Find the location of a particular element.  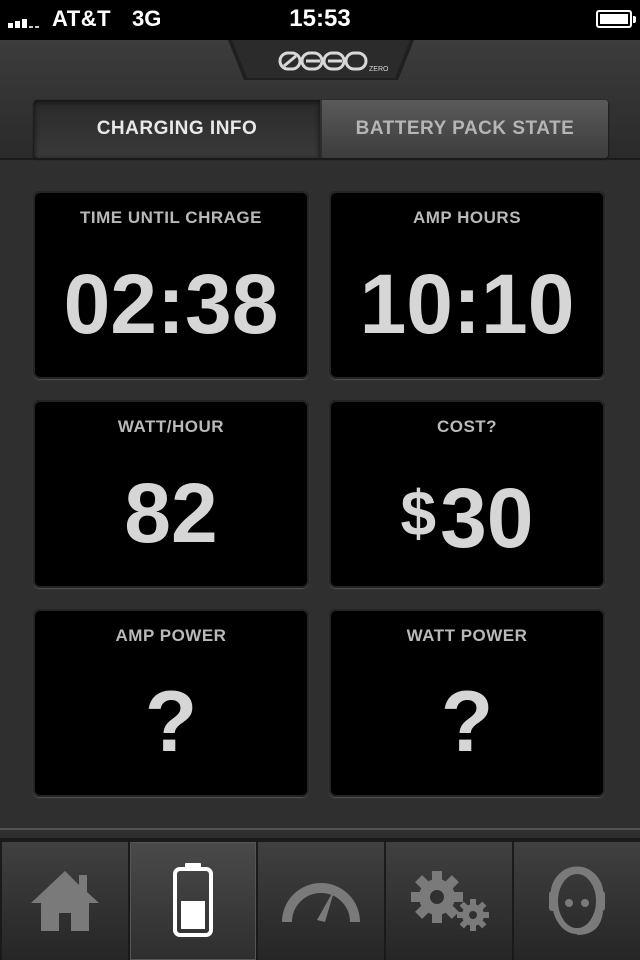

watt-hour-tile: WATT/HOUR 82 is located at coordinates (171, 494).